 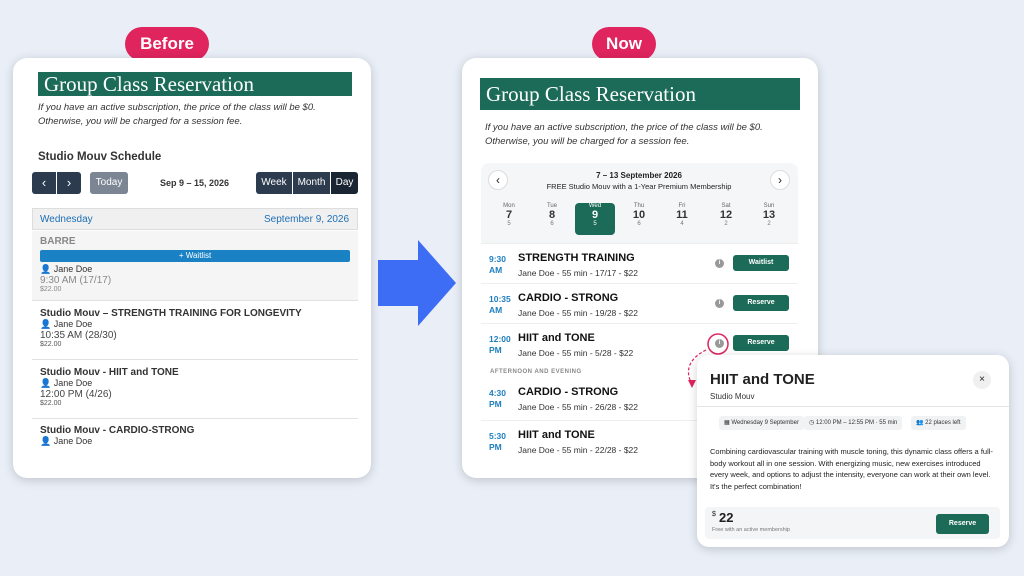 What do you see at coordinates (66, 219) in the screenshot?
I see `day-name: Wednesday` at bounding box center [66, 219].